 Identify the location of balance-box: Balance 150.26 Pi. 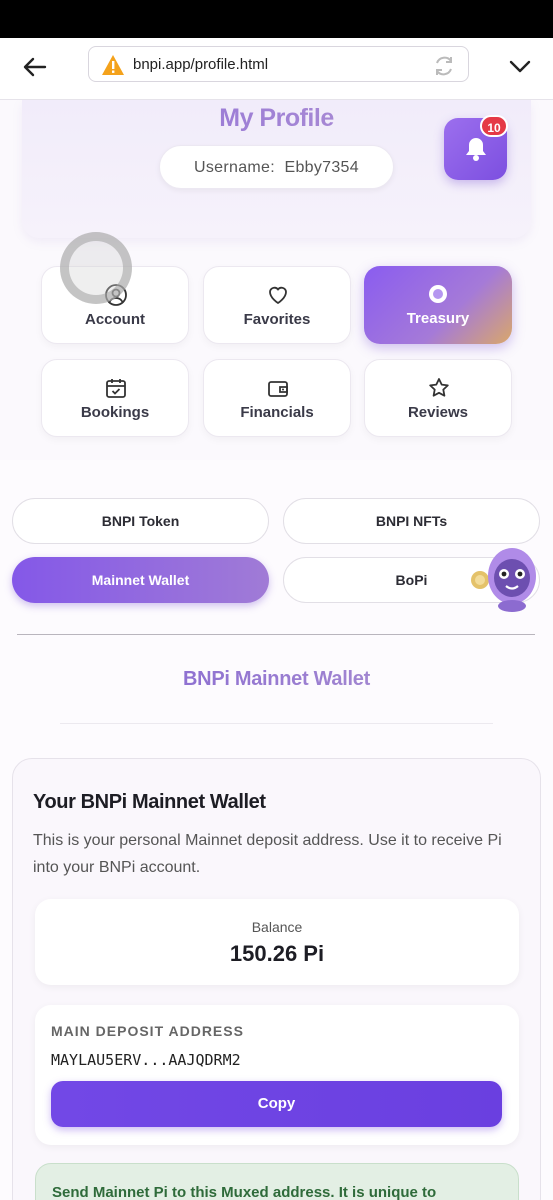
(277, 942).